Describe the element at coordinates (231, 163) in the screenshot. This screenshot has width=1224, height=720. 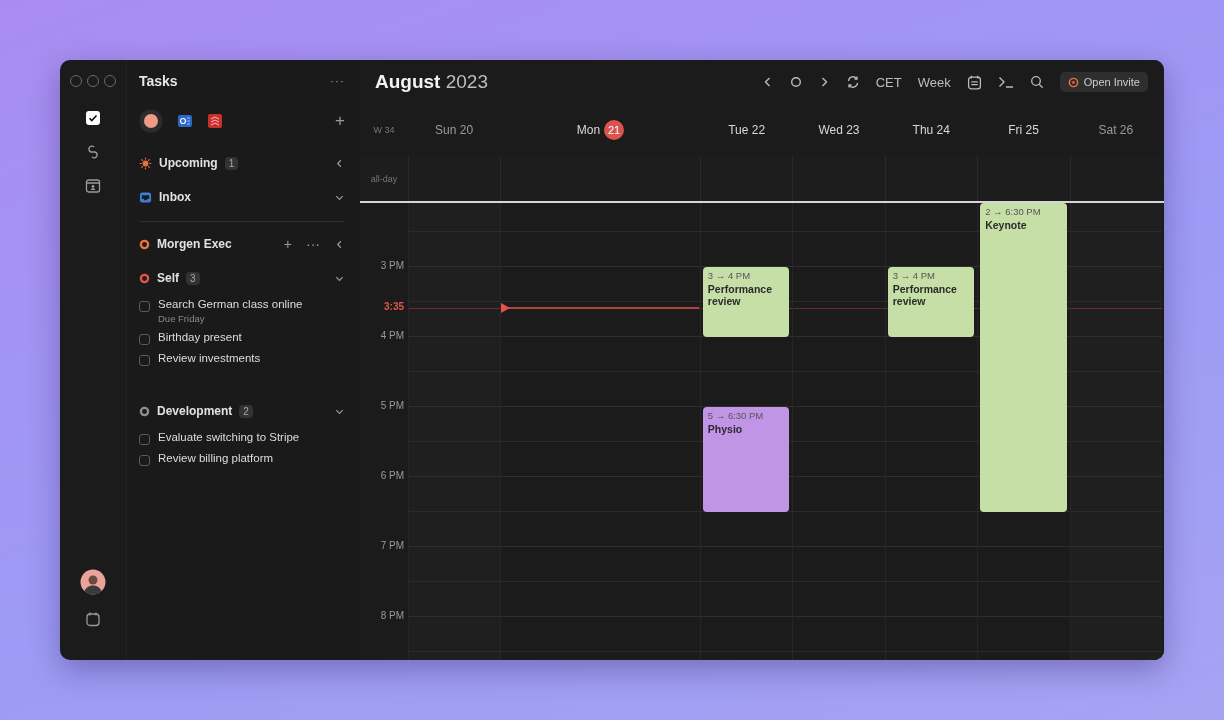
I see `count-badge: 1` at that location.